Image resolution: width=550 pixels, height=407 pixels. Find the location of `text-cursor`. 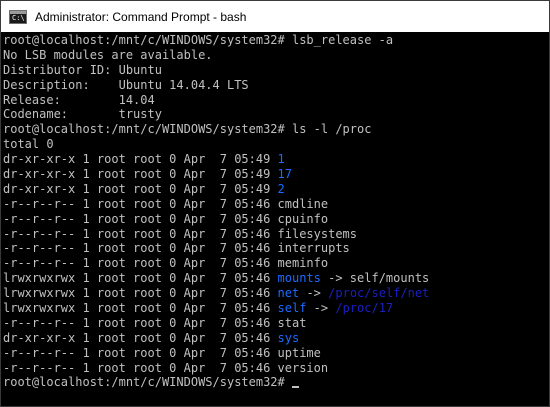

text-cursor is located at coordinates (295, 387).